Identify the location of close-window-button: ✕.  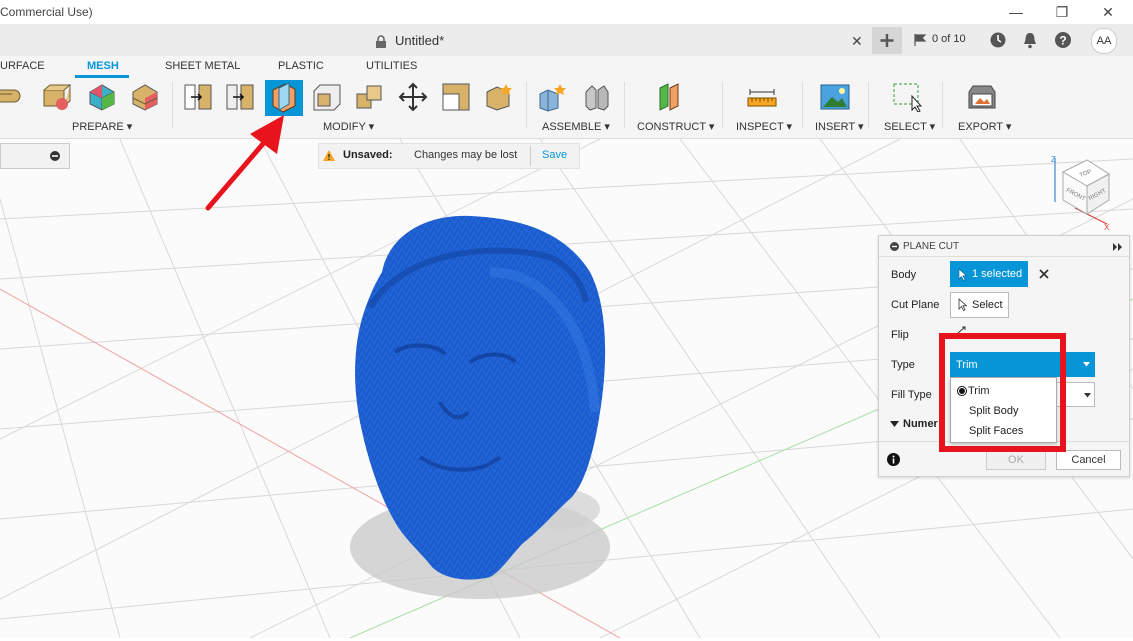
(1108, 12).